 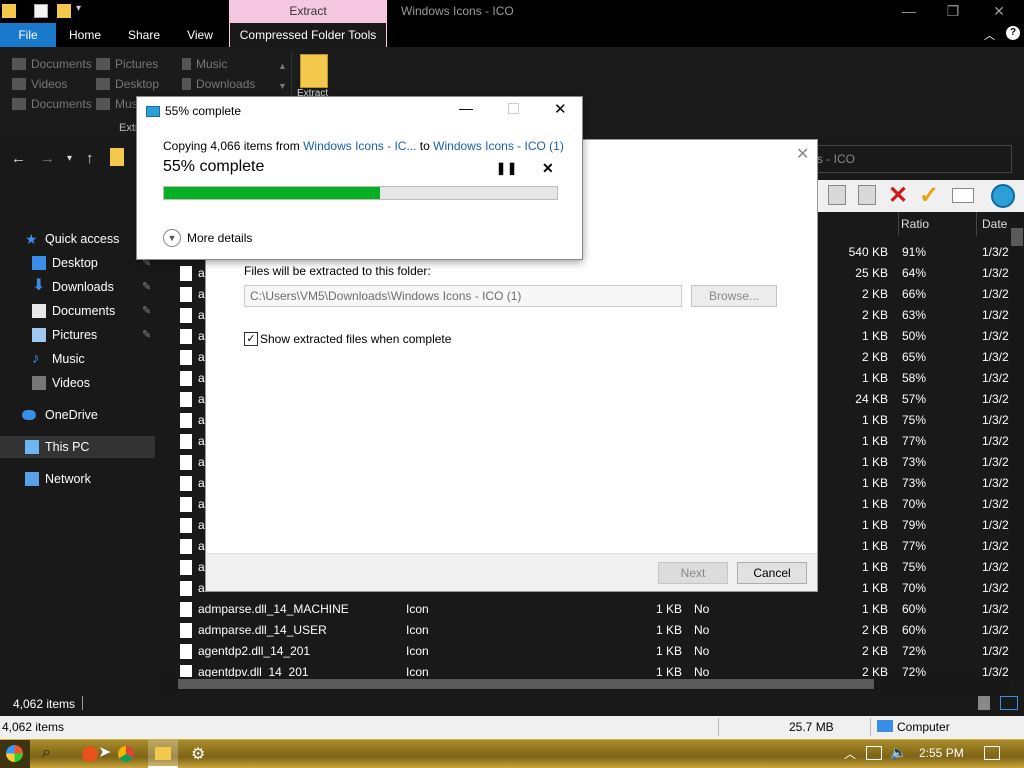 What do you see at coordinates (984, 703) in the screenshot?
I see `details-view-icon` at bounding box center [984, 703].